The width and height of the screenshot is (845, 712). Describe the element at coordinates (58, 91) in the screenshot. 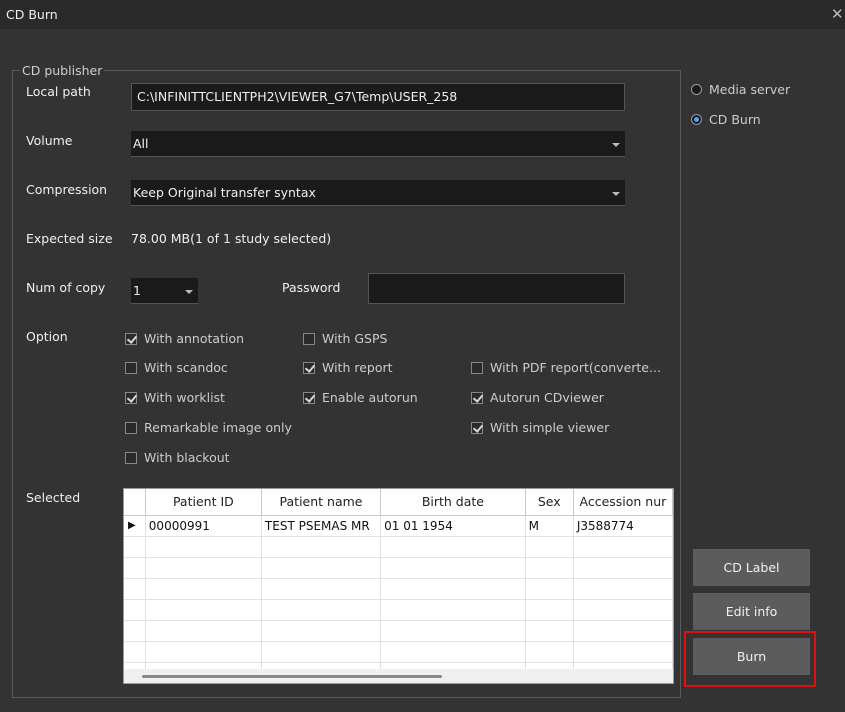

I see `local-path-label: Local path` at that location.